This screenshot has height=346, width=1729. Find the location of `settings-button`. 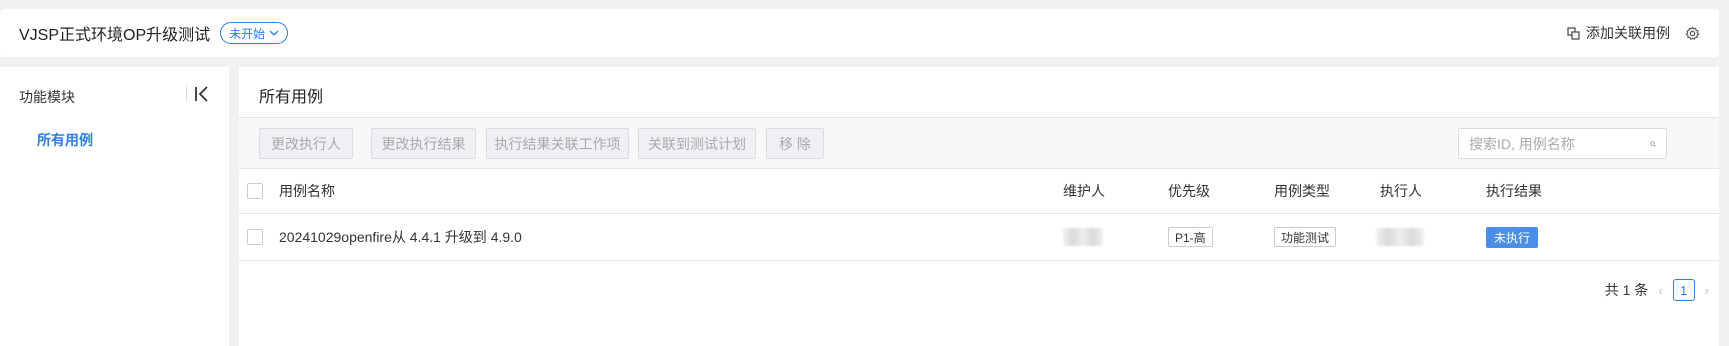

settings-button is located at coordinates (1692, 33).